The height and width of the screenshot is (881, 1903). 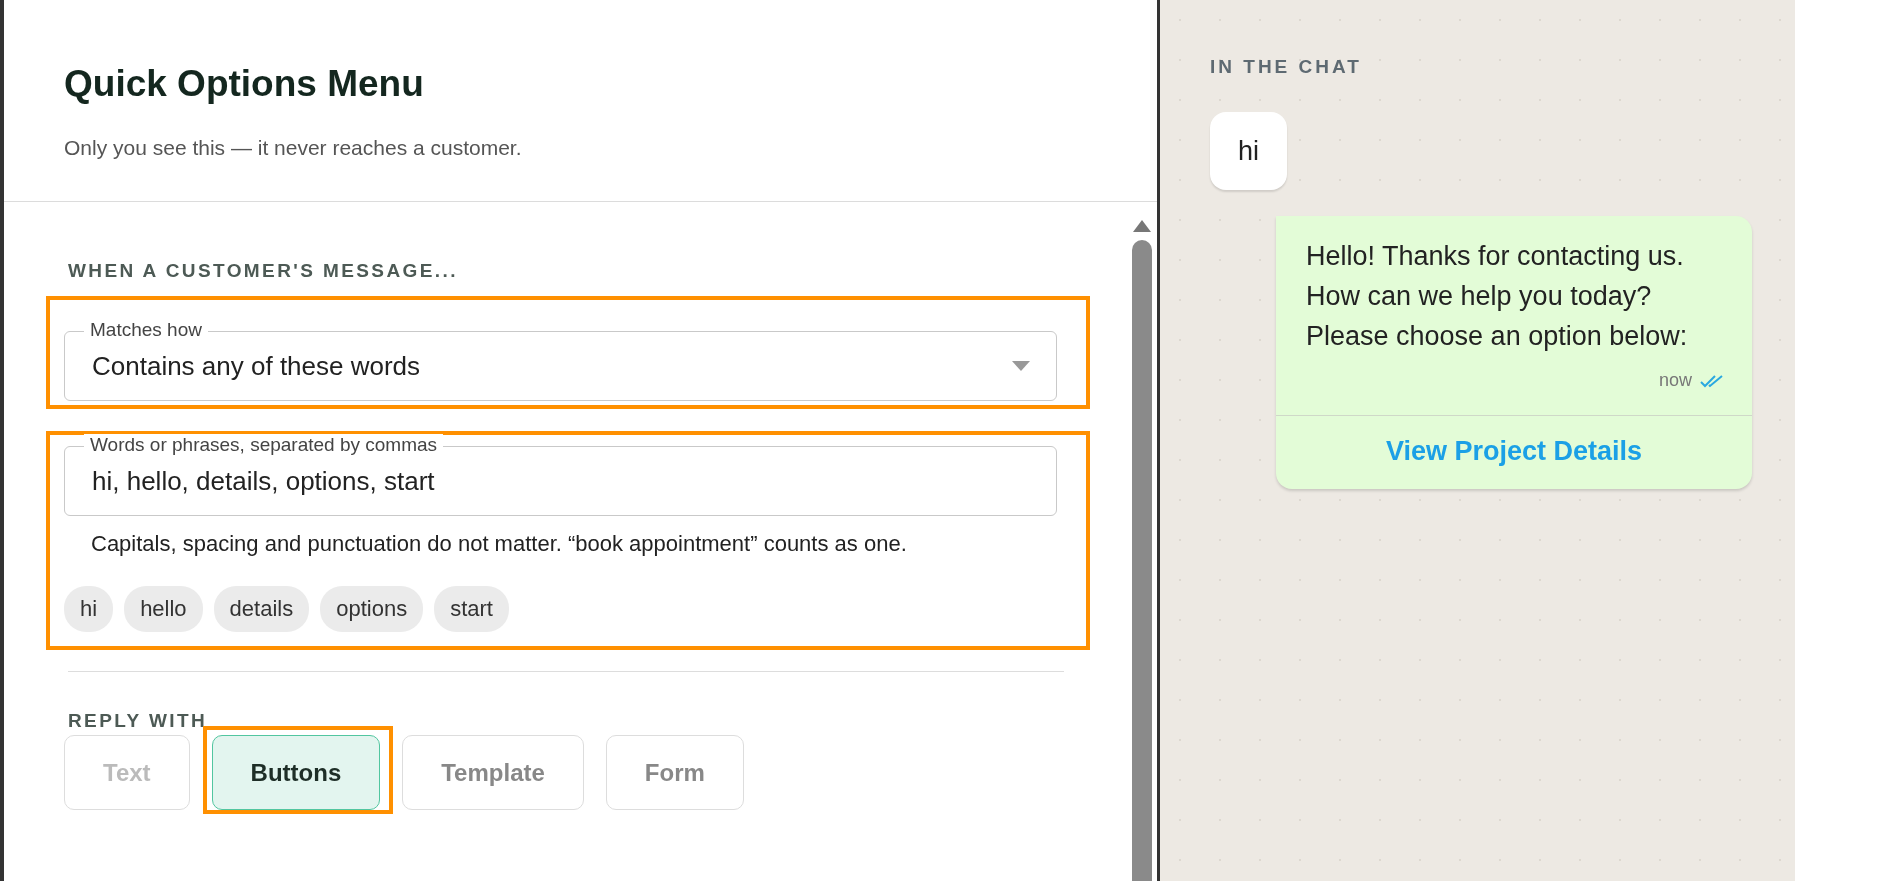 I want to click on dialog-subtitle: Only you see this — it never reaches a customer., so click(x=293, y=148).